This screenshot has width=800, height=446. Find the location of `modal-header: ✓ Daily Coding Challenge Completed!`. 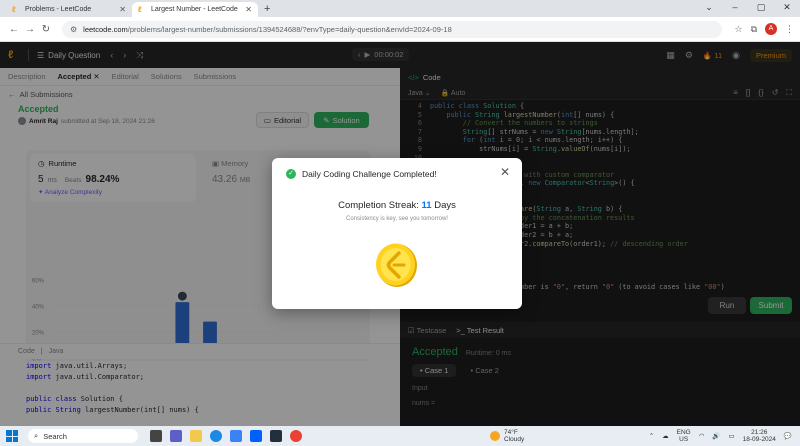

modal-header: ✓ Daily Coding Challenge Completed! is located at coordinates (361, 174).